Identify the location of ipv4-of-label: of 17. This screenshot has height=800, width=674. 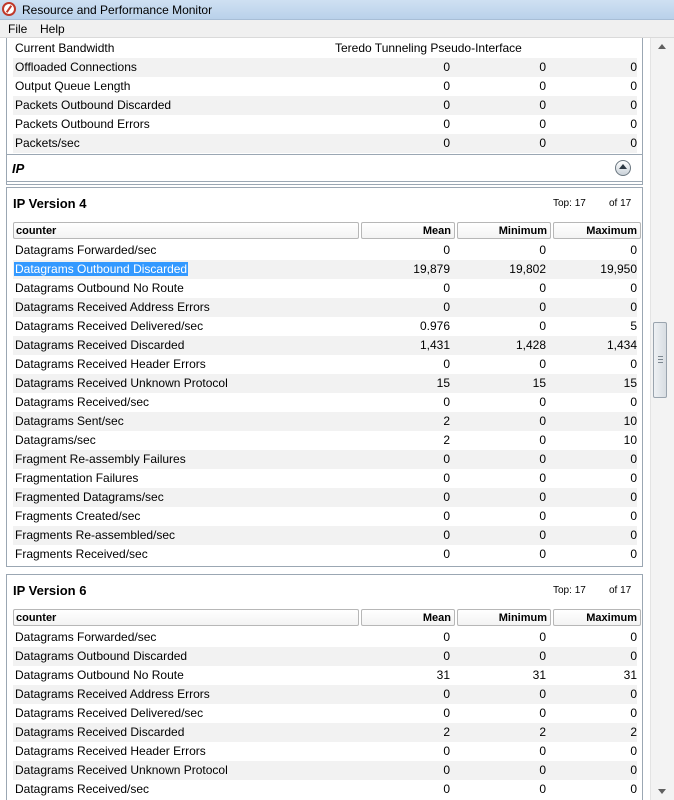
(620, 203).